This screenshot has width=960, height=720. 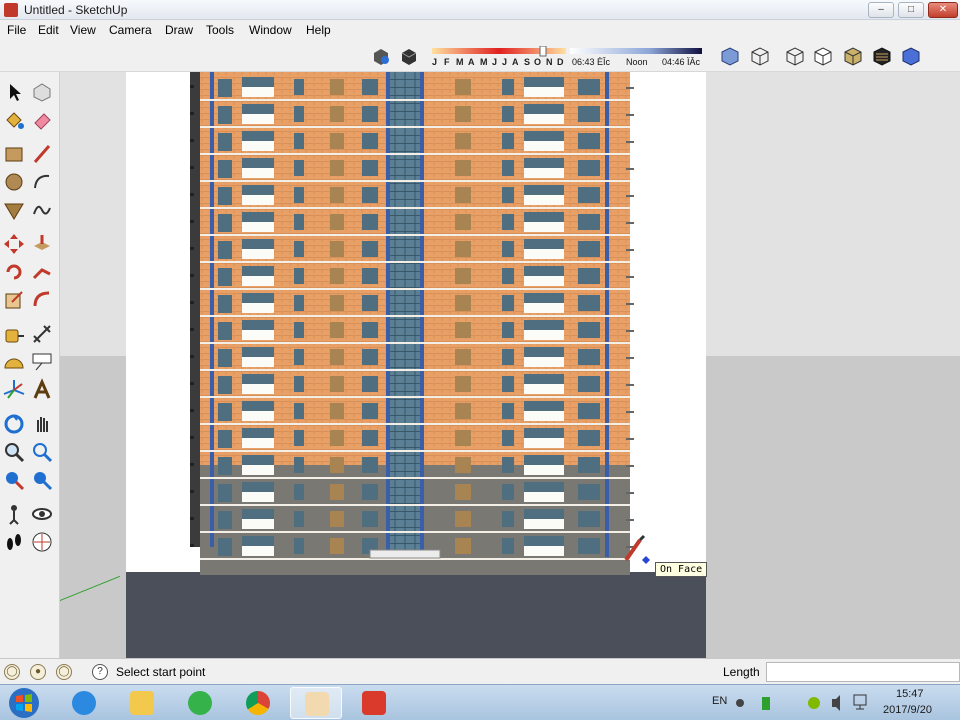 I want to click on clock-time: 15:47, so click(x=910, y=694).